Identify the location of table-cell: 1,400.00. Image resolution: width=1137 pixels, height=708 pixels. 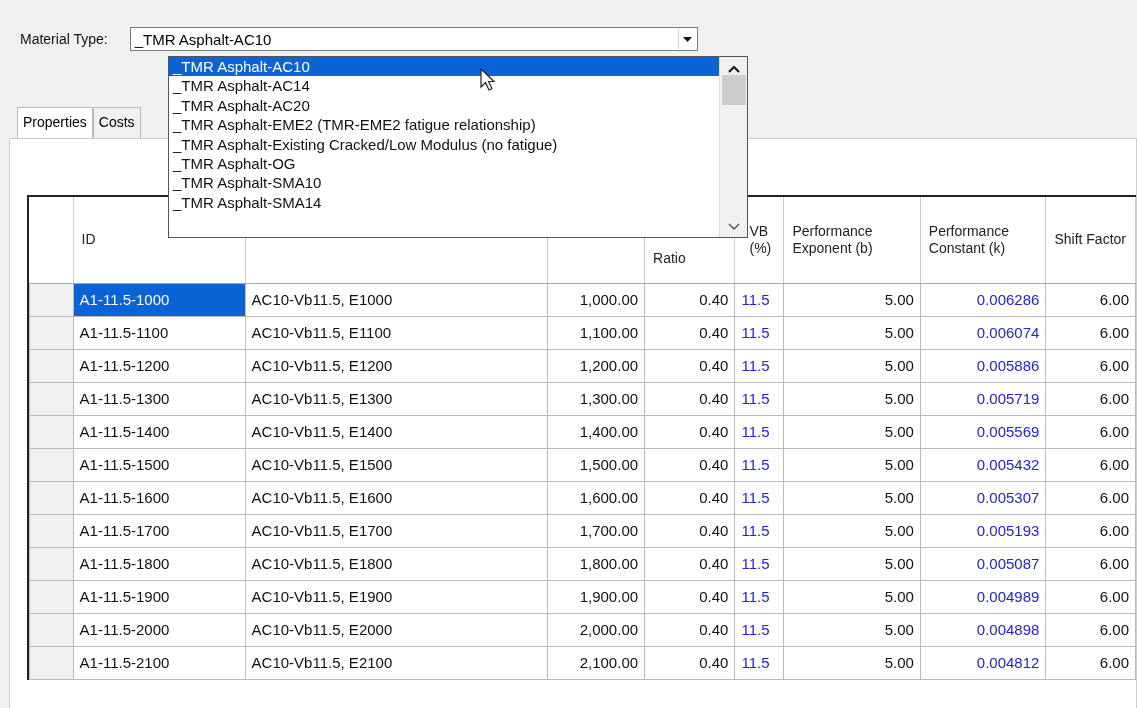
(596, 431).